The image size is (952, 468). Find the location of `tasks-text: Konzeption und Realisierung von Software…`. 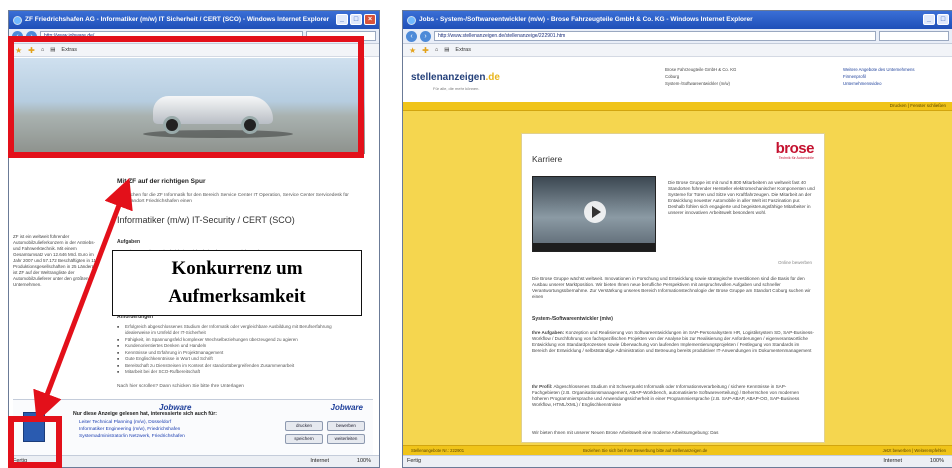

tasks-text: Konzeption und Realisierung von Software… is located at coordinates (673, 341).